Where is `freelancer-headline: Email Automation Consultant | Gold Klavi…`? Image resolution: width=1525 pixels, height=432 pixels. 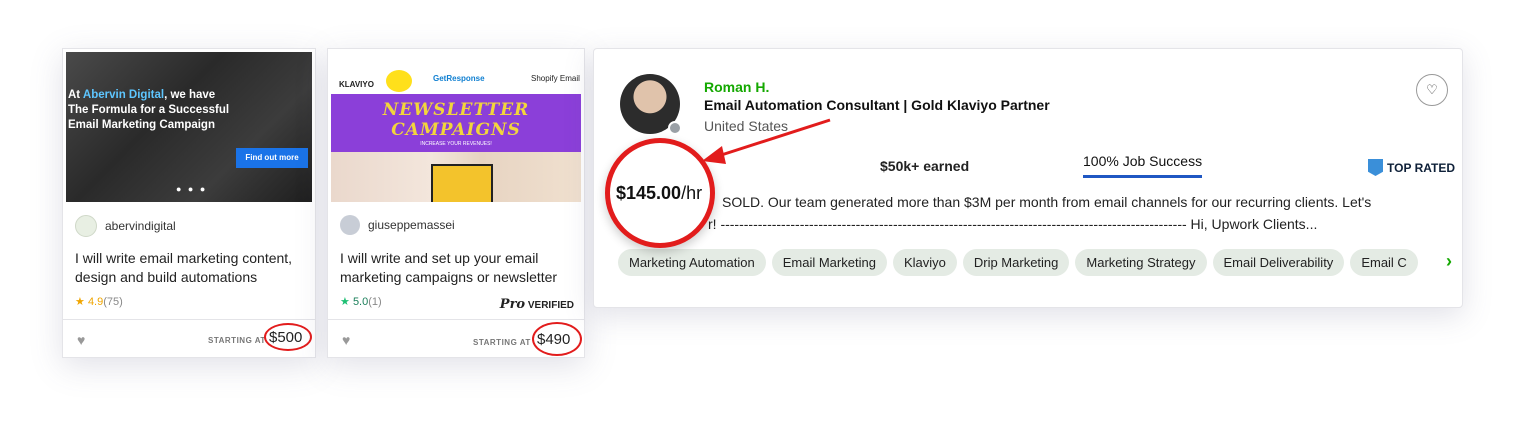
freelancer-headline: Email Automation Consultant | Gold Klavi… is located at coordinates (877, 105).